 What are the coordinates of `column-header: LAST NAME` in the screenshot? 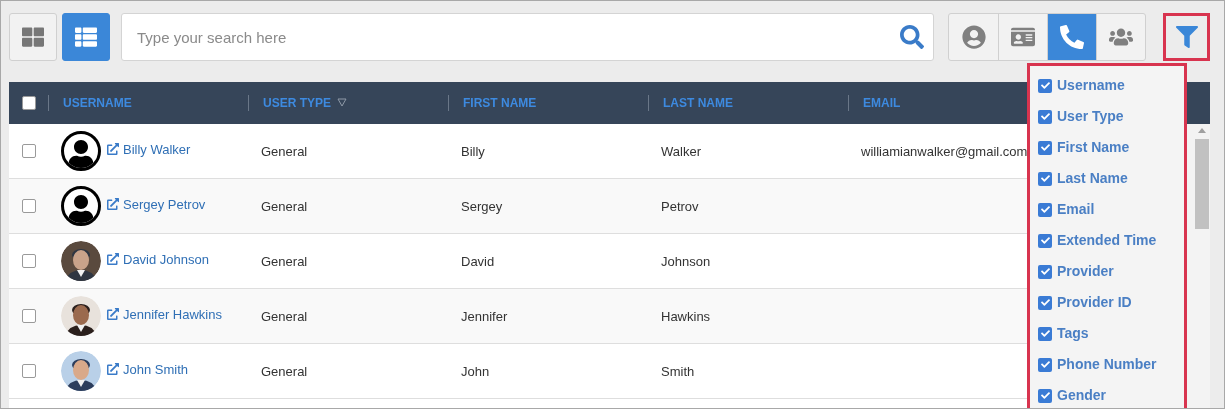 It's located at (698, 103).